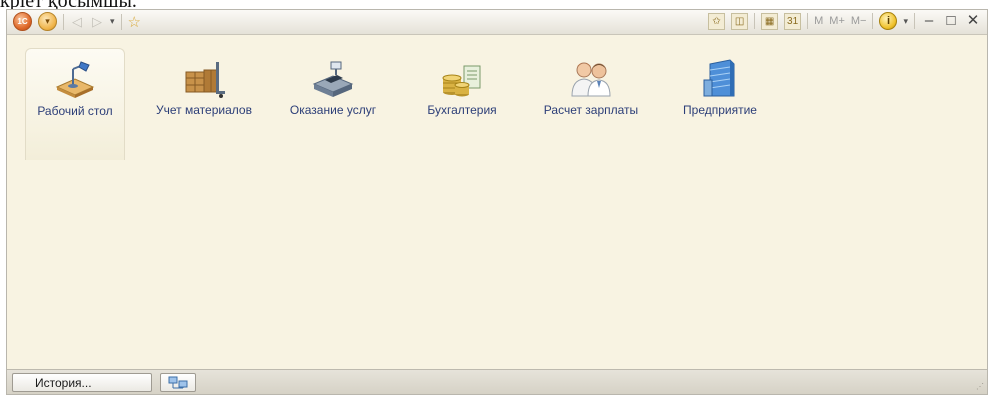 The image size is (990, 396). What do you see at coordinates (837, 21) in the screenshot?
I see `memory-add-button: M+` at bounding box center [837, 21].